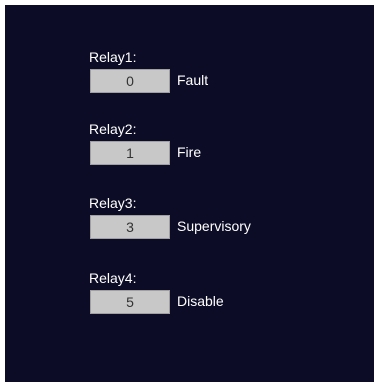 The height and width of the screenshot is (387, 379). What do you see at coordinates (193, 80) in the screenshot?
I see `relay-1-description: Fault` at bounding box center [193, 80].